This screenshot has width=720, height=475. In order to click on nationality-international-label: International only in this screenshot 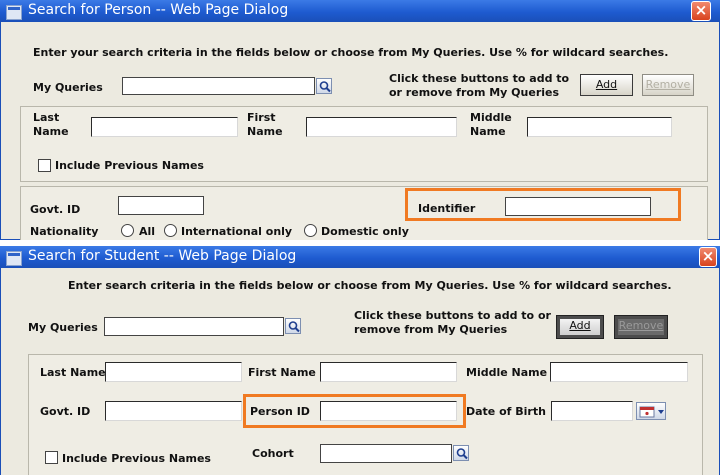, I will do `click(237, 231)`.